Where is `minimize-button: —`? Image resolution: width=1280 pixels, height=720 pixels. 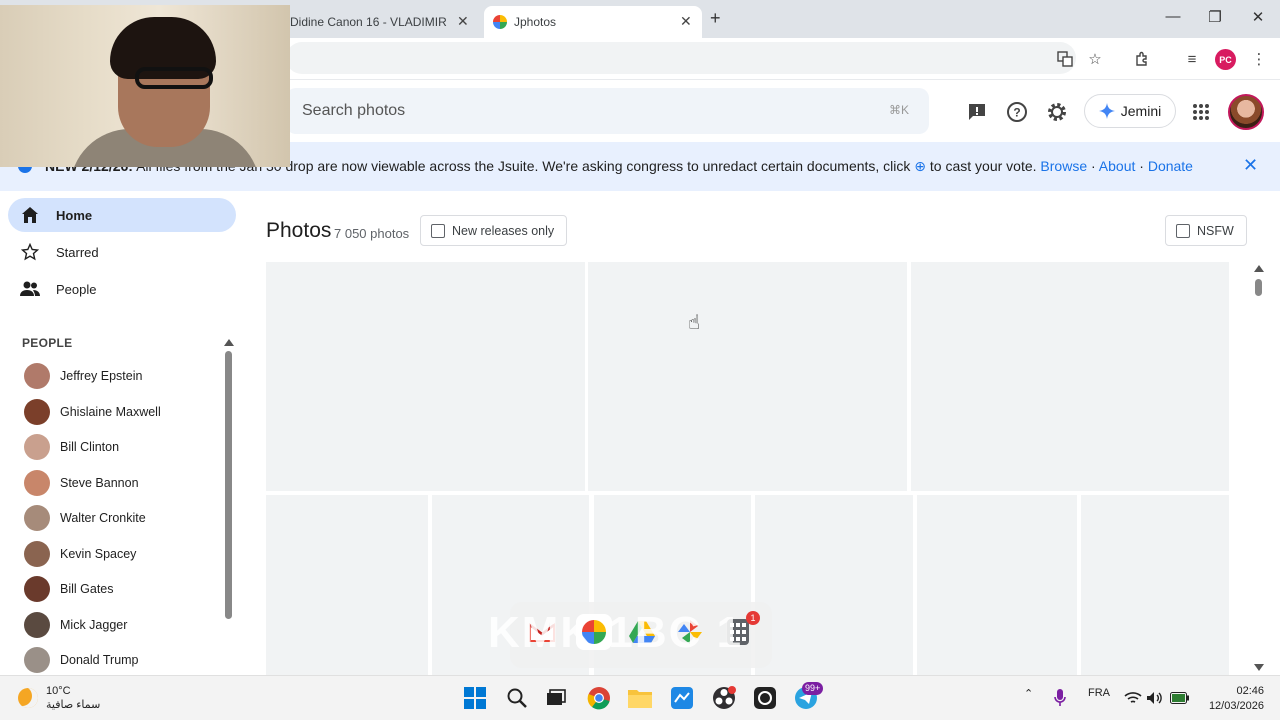
minimize-button: — is located at coordinates (1173, 16).